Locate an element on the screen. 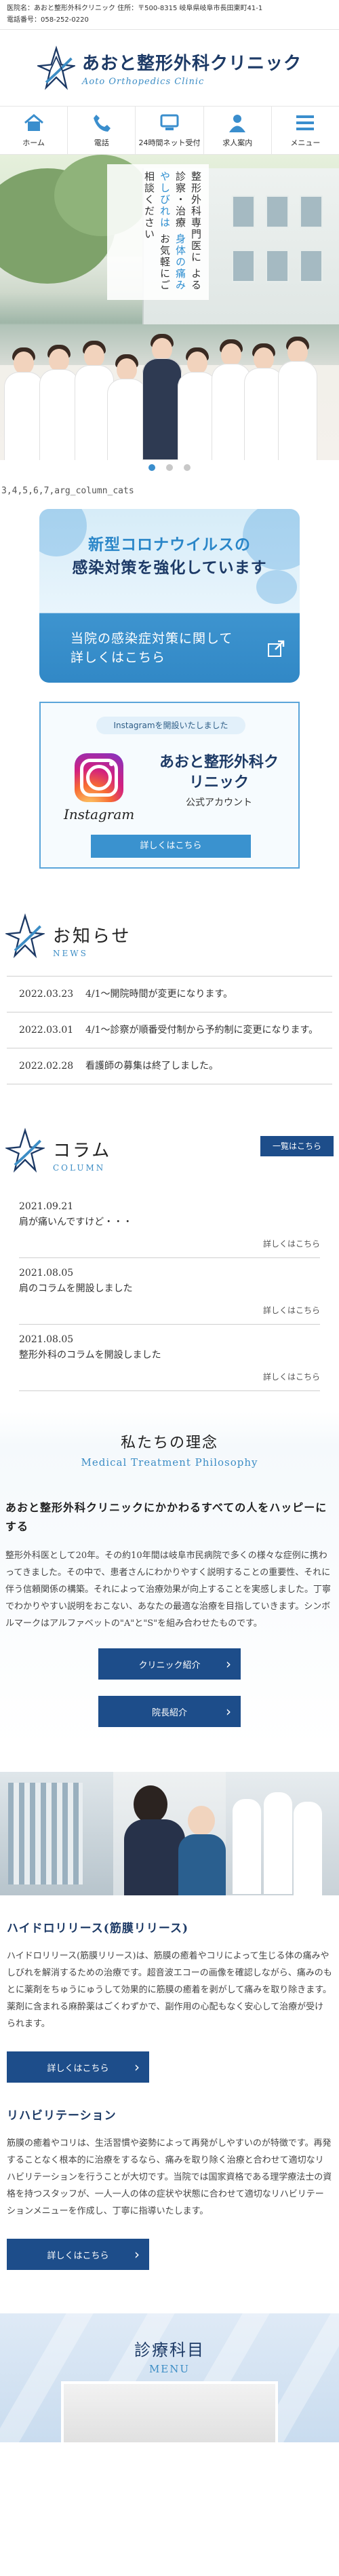  instagram-icon is located at coordinates (99, 778).